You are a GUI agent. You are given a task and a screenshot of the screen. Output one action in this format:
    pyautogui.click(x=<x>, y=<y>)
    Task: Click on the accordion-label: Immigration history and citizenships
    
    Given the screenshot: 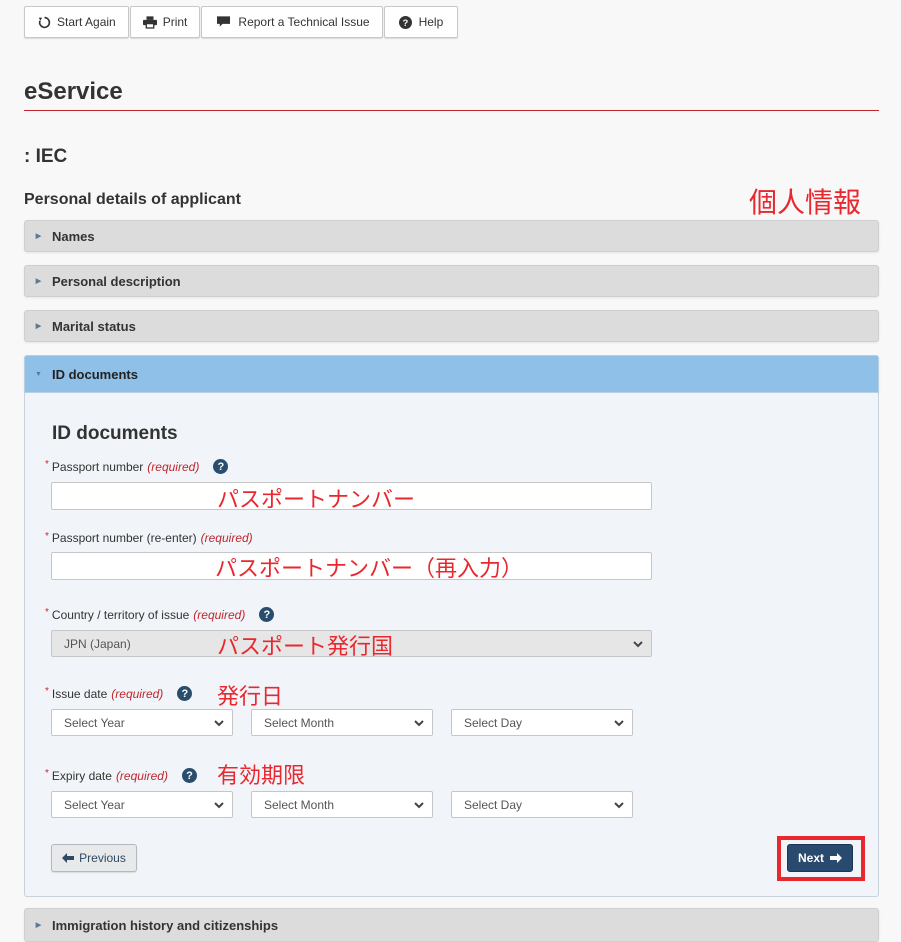 What is the action you would take?
    pyautogui.click(x=165, y=925)
    